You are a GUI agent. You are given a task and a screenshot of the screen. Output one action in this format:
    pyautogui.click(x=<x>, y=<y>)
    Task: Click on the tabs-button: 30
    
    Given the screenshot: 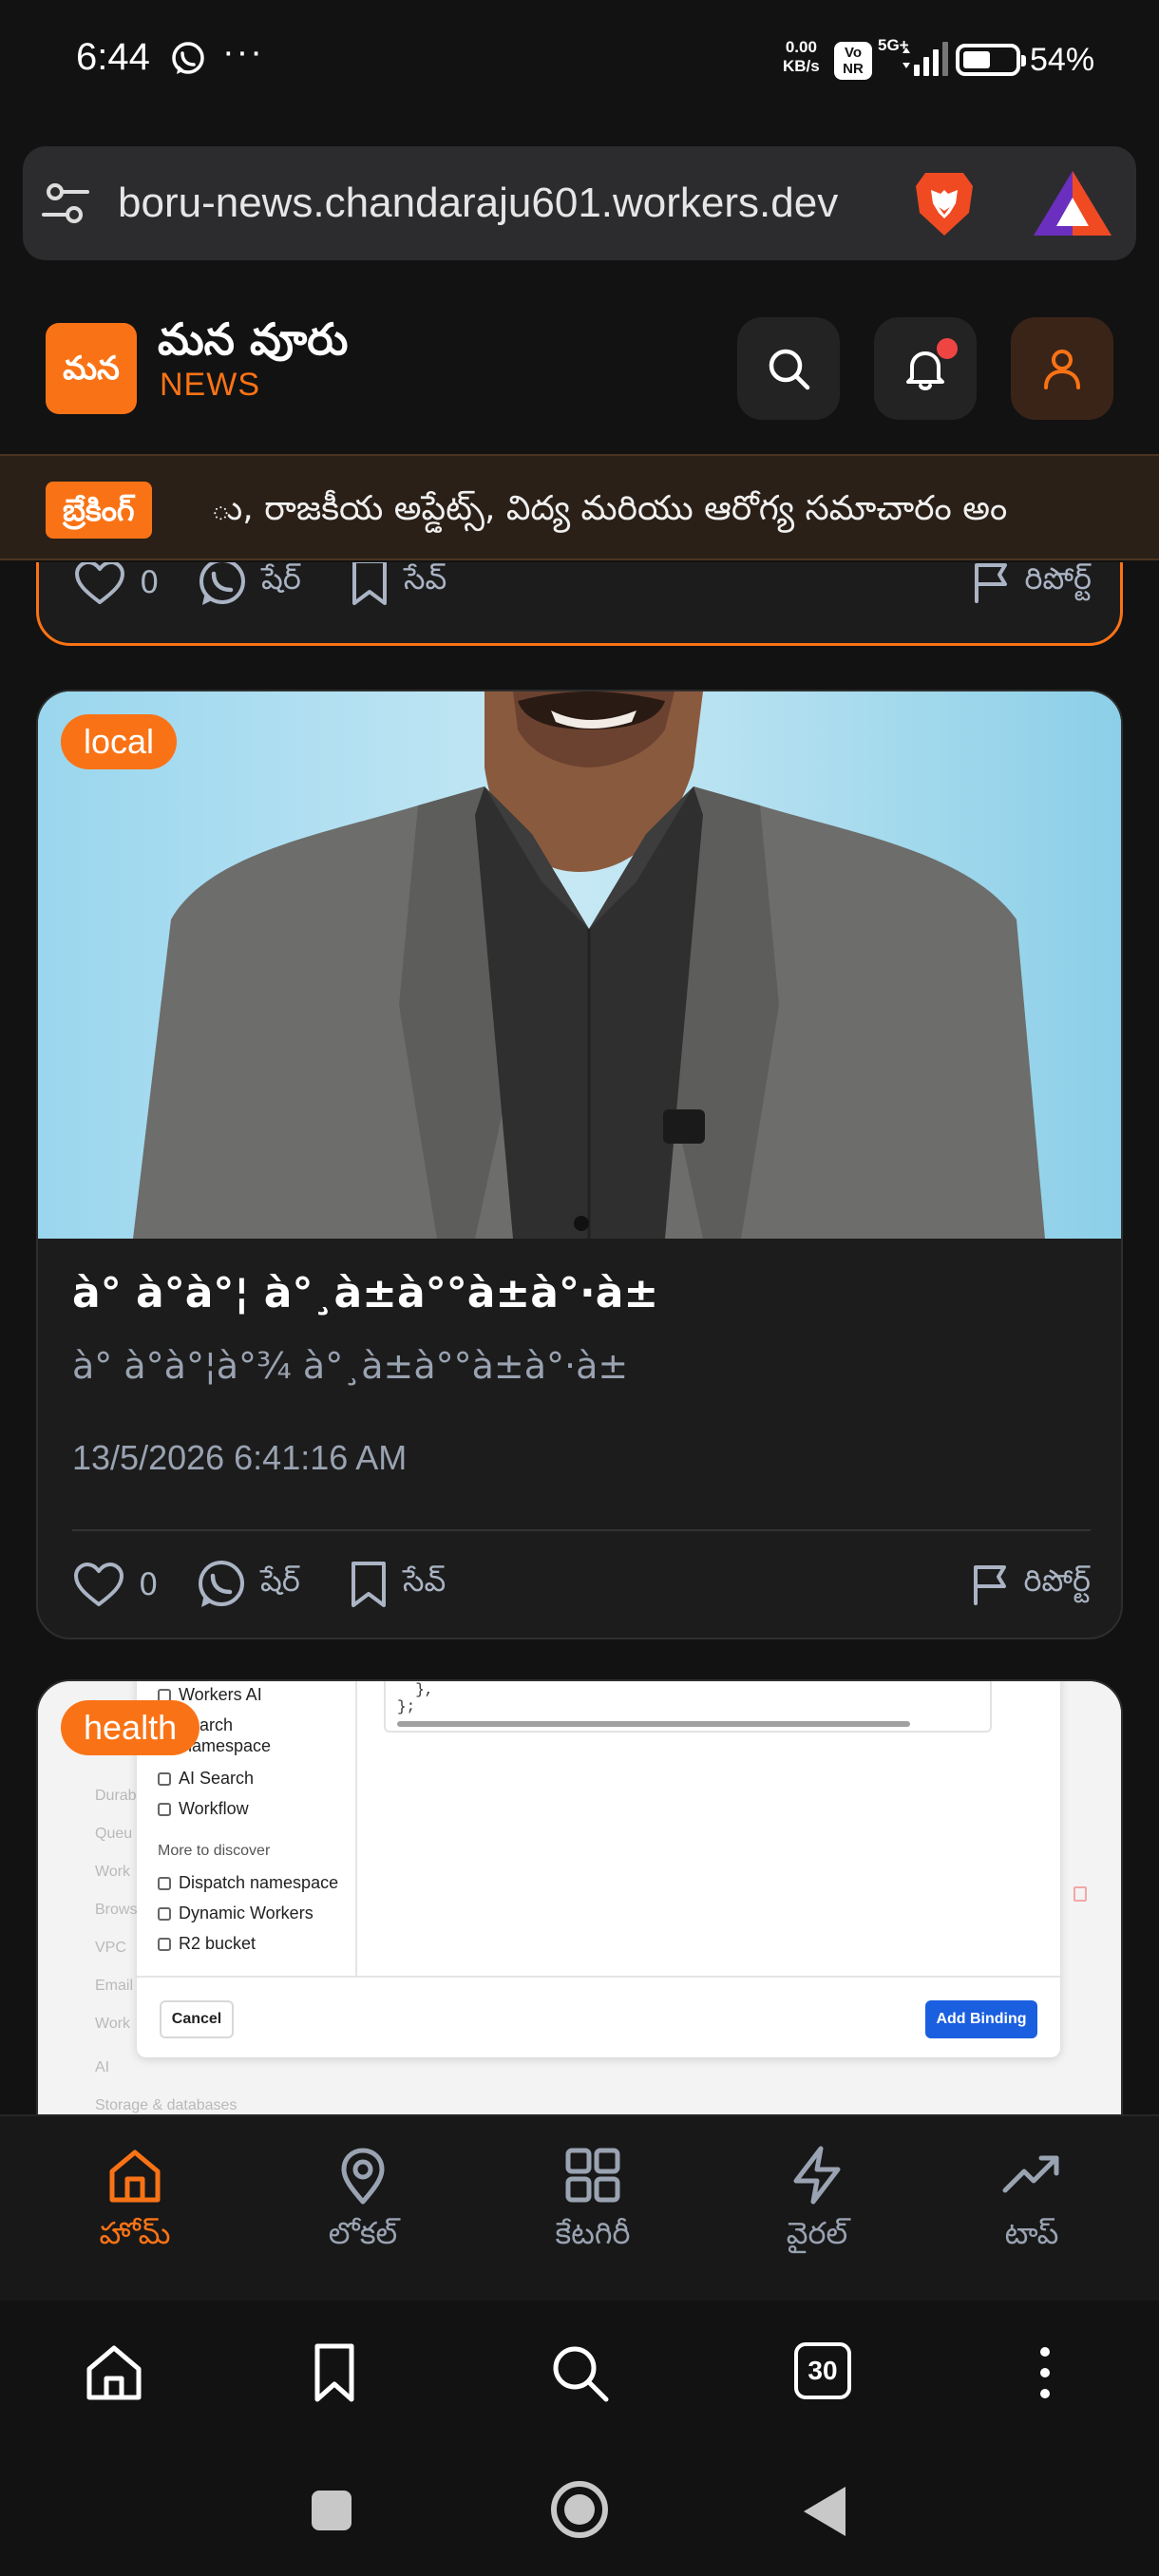 What is the action you would take?
    pyautogui.click(x=824, y=2372)
    